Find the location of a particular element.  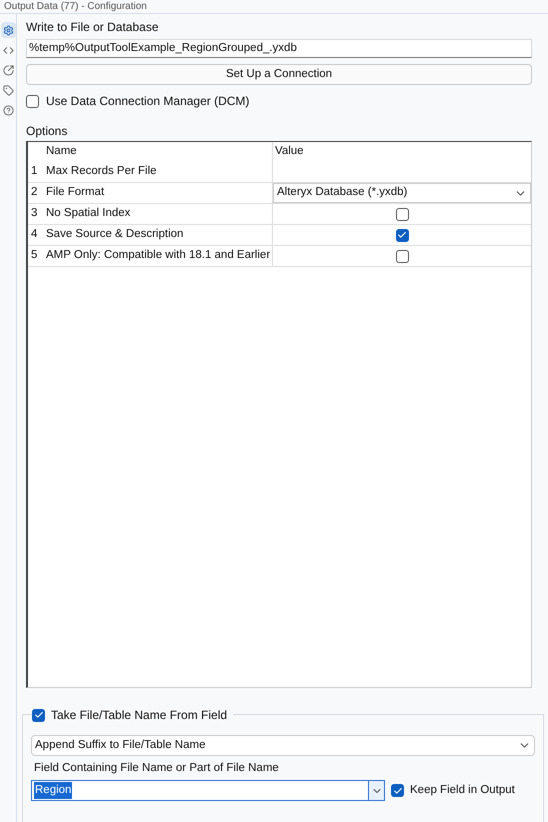

mode-dropdown: Append Suffix to File/Table Name is located at coordinates (283, 745).